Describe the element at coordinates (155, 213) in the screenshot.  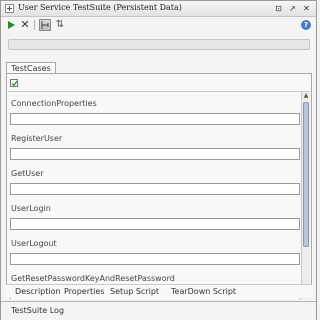
I see `list-item: UserLogin` at that location.